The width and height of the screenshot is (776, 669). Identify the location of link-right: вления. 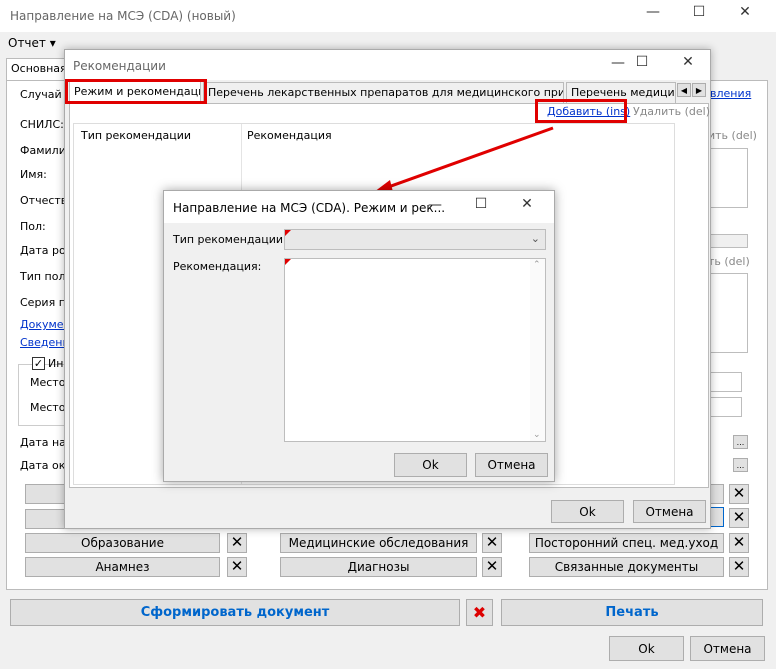
(730, 93).